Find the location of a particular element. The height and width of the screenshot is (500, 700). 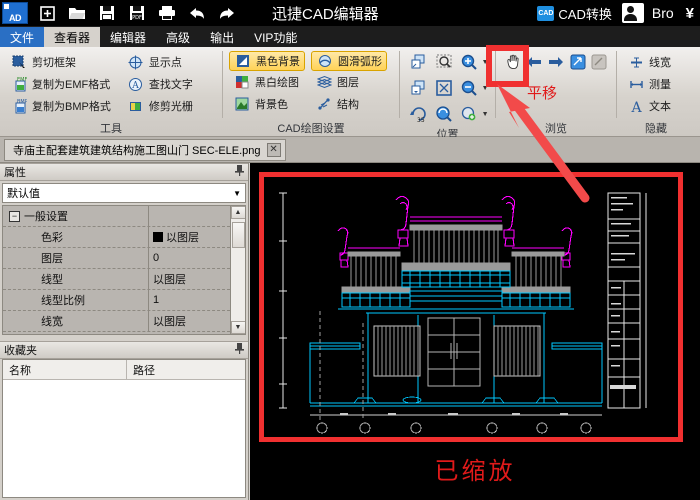

rotate-35-icon: 35 is located at coordinates (418, 114).